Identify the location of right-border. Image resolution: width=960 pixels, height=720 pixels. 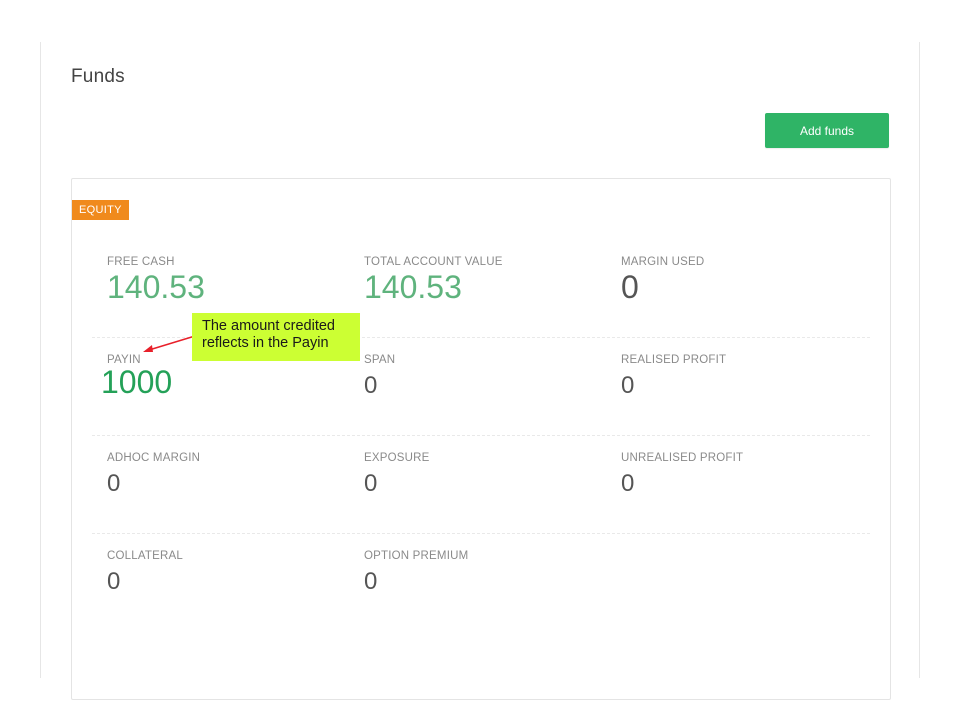
(919, 360).